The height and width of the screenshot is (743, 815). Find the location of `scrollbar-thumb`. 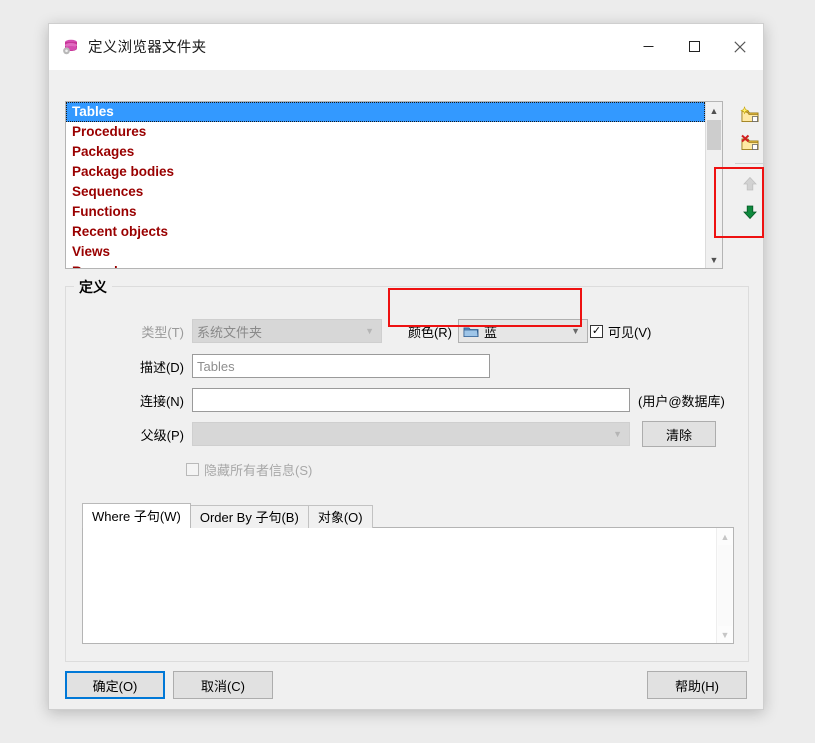

scrollbar-thumb is located at coordinates (714, 135).